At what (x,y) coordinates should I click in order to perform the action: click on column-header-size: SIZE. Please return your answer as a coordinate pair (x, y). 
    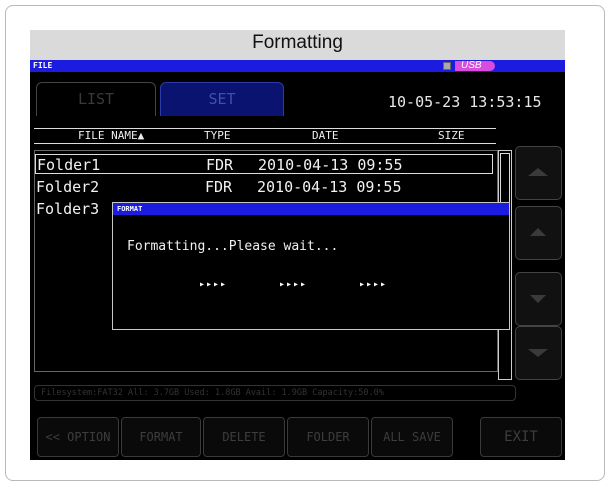
    Looking at the image, I should click on (451, 136).